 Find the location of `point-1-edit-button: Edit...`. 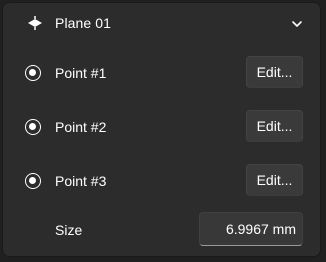

point-1-edit-button: Edit... is located at coordinates (274, 72).